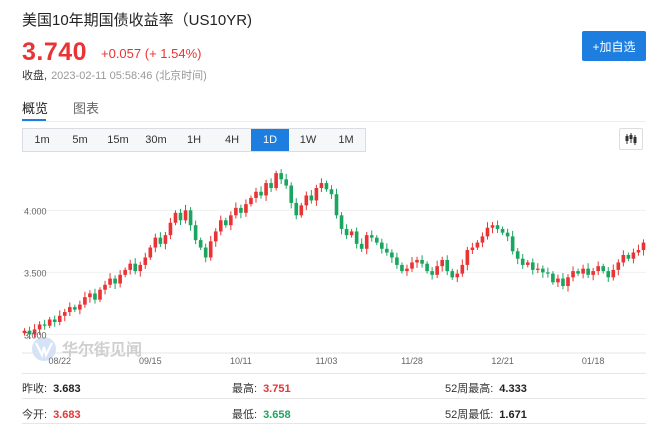 Image resolution: width=660 pixels, height=426 pixels. I want to click on stat-value: 3.751, so click(277, 389).